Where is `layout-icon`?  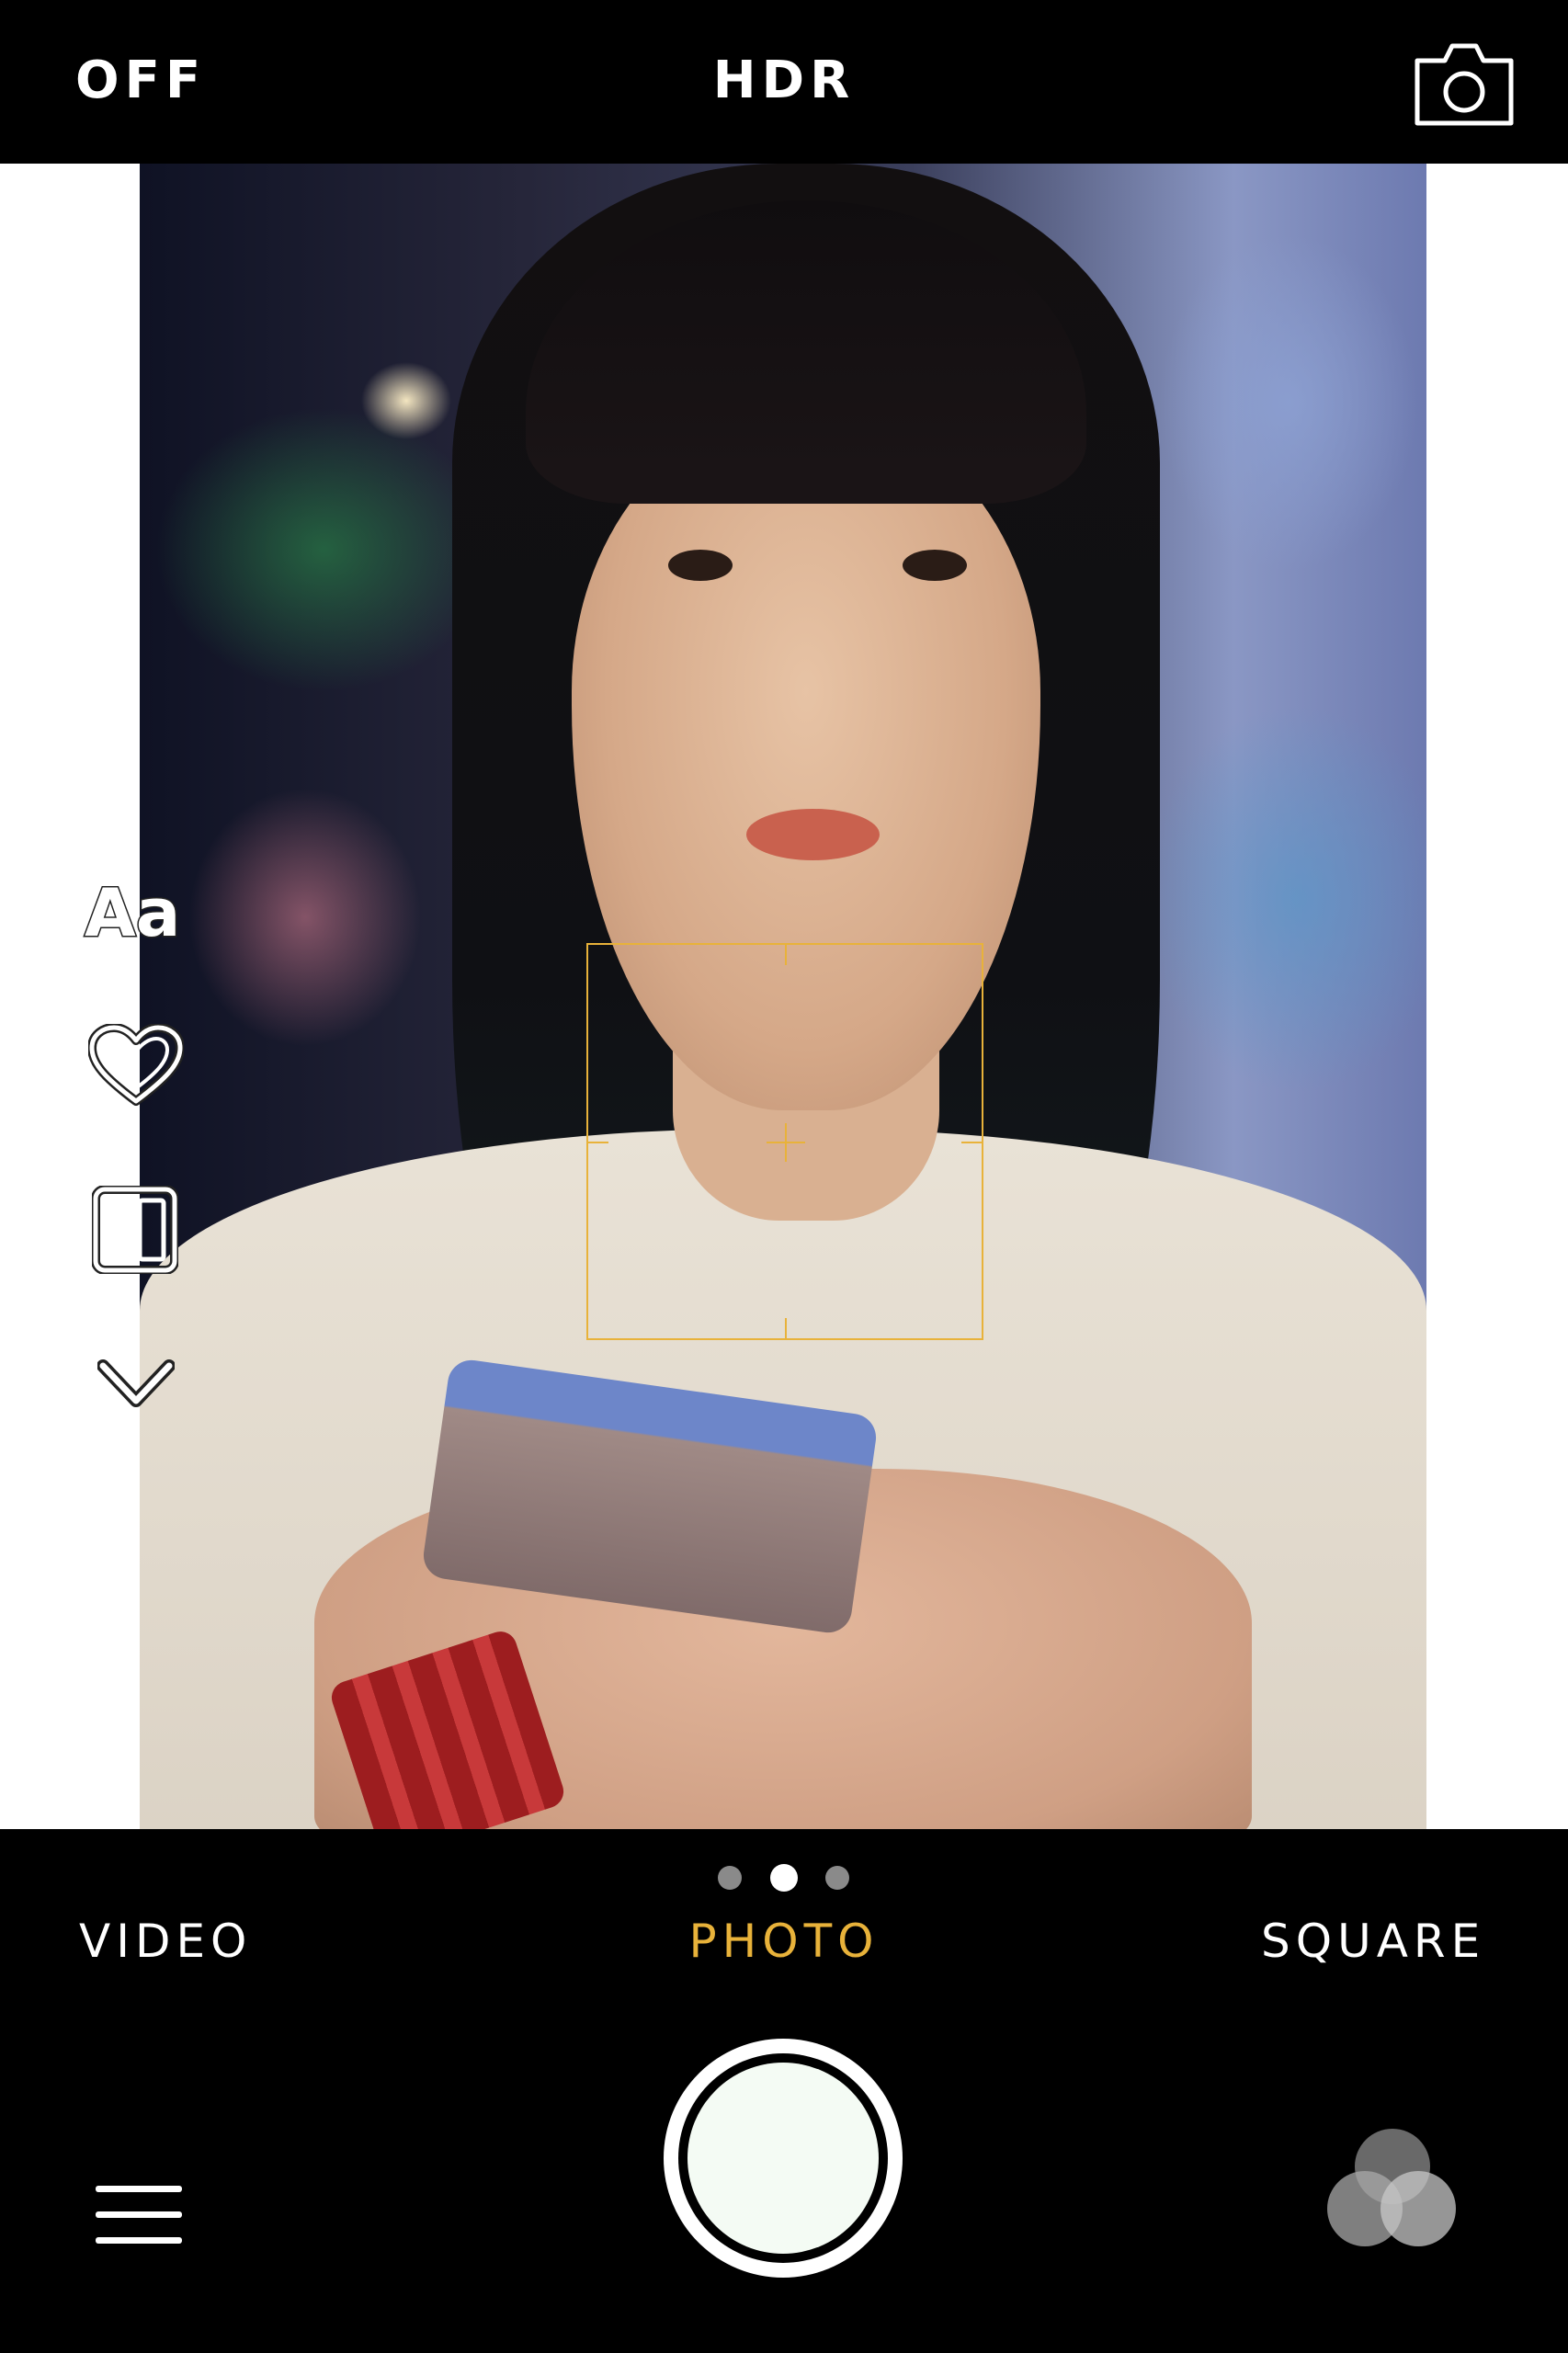
layout-icon is located at coordinates (135, 1230).